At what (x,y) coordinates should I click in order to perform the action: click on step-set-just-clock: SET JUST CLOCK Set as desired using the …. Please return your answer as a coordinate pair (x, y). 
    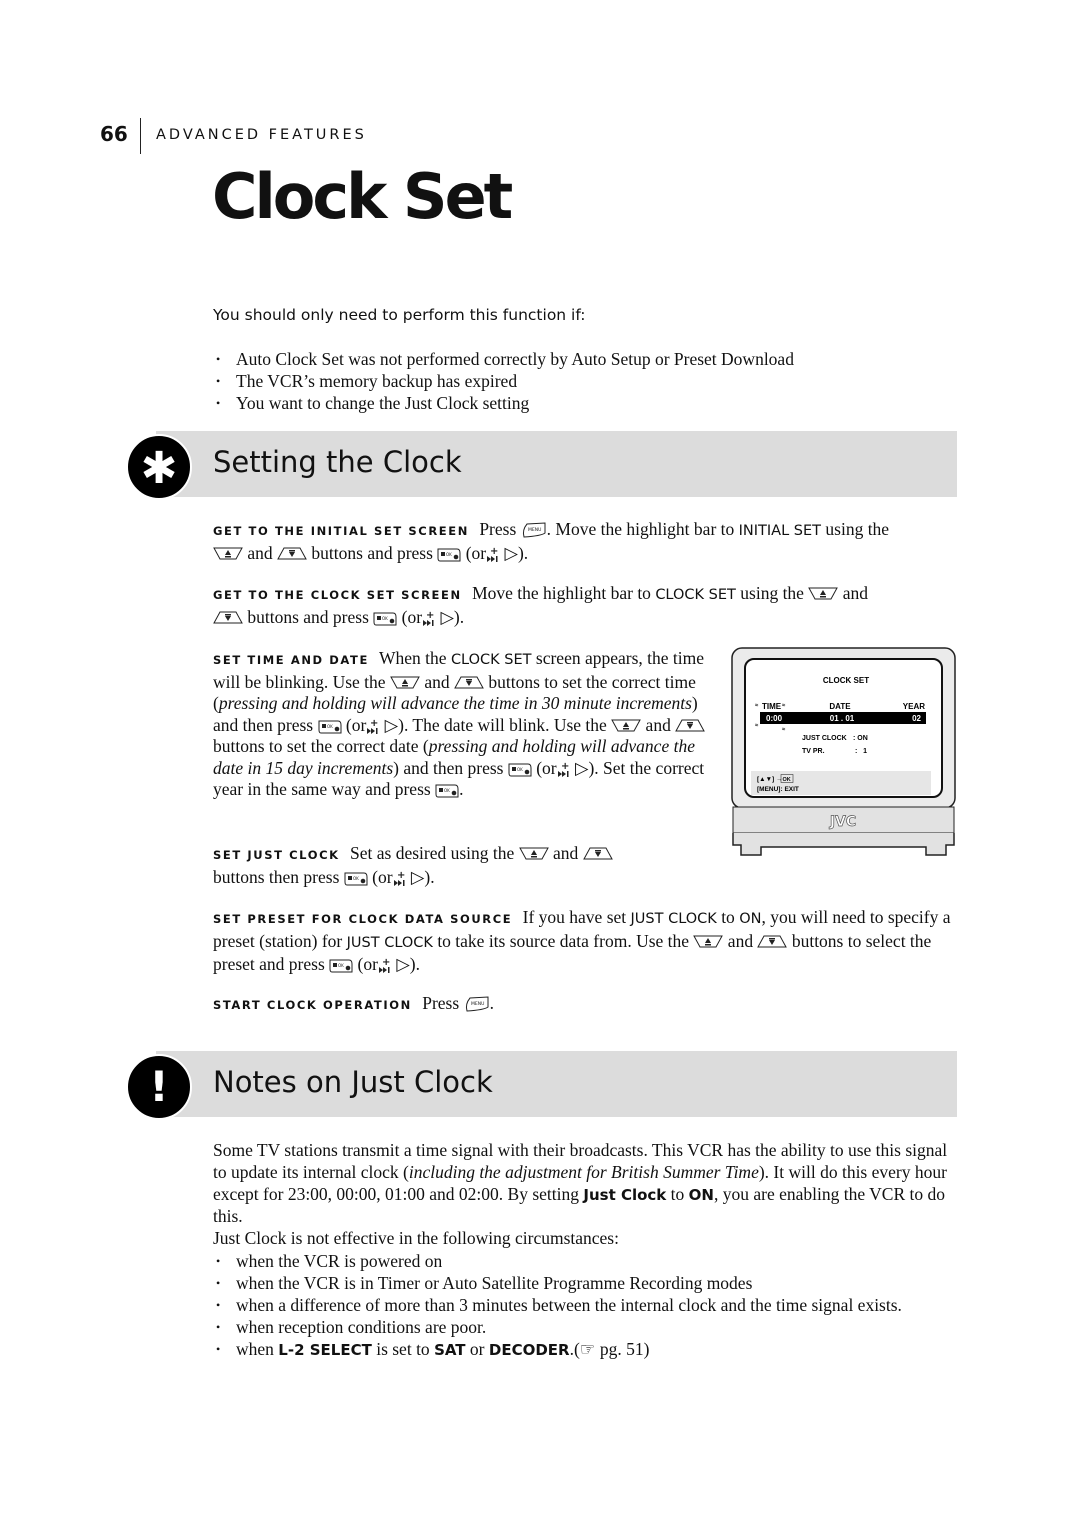
    Looking at the image, I should click on (453, 865).